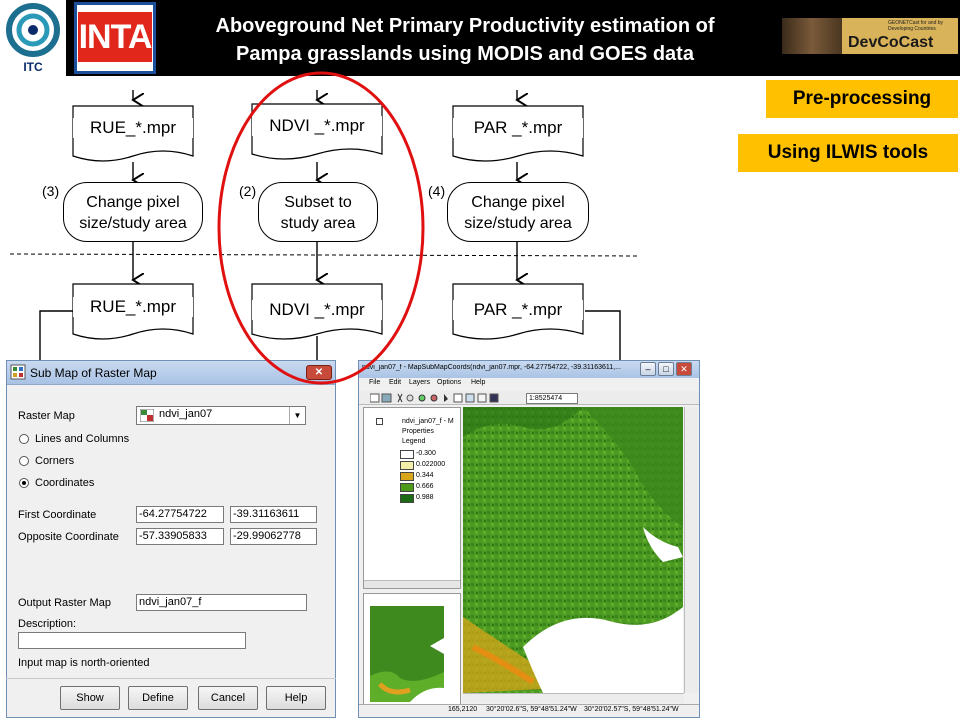 The width and height of the screenshot is (960, 720). I want to click on overview-map, so click(407, 654).